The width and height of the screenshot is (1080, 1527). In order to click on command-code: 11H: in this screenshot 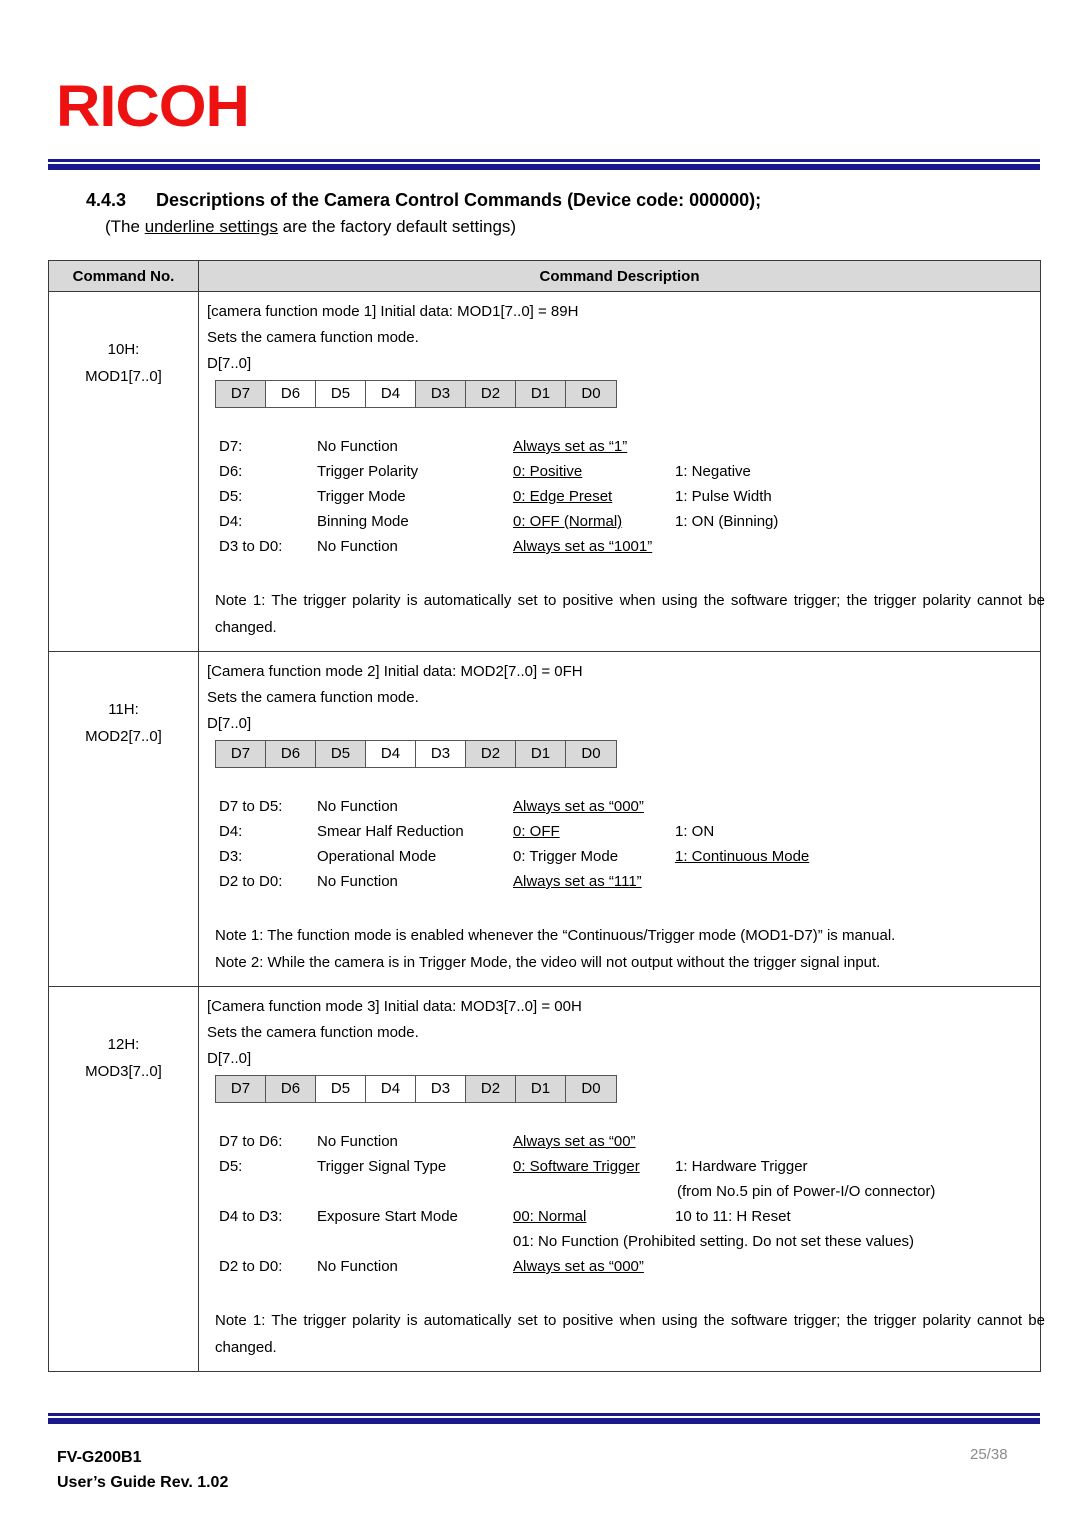, I will do `click(123, 709)`.